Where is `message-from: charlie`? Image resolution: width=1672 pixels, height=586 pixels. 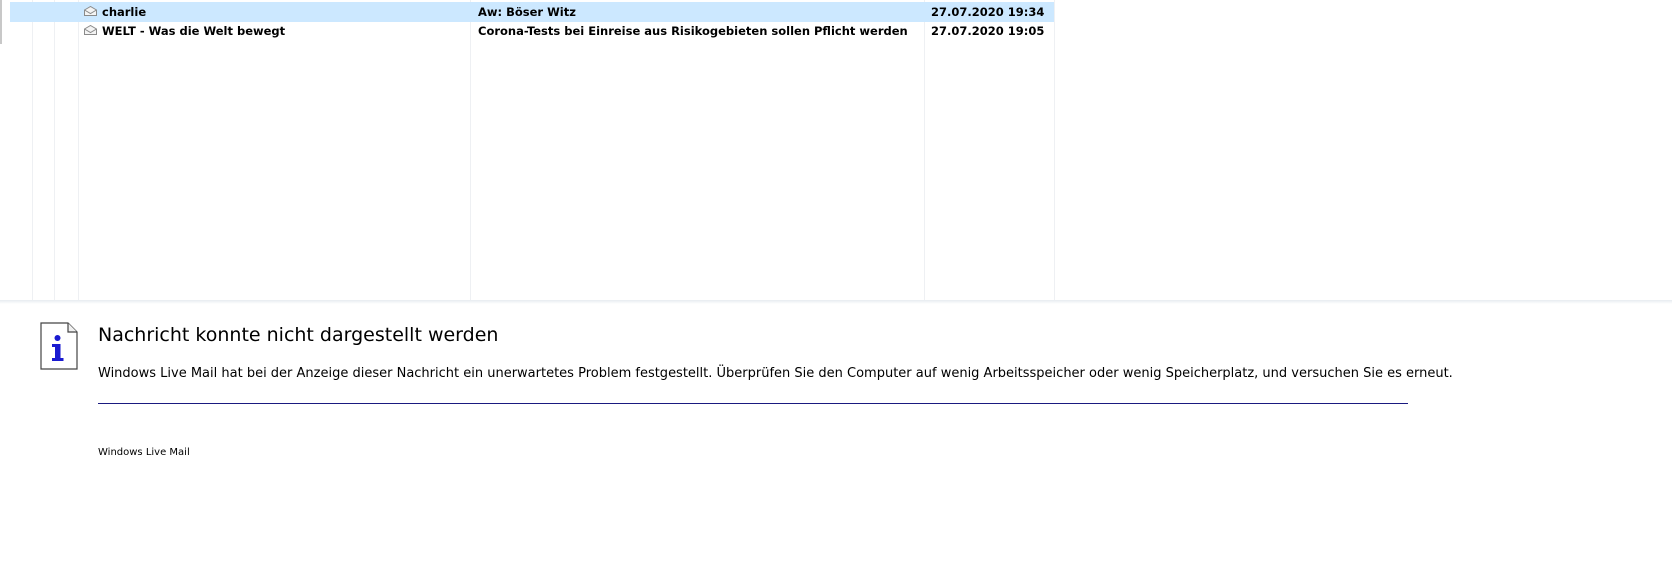
message-from: charlie is located at coordinates (124, 12).